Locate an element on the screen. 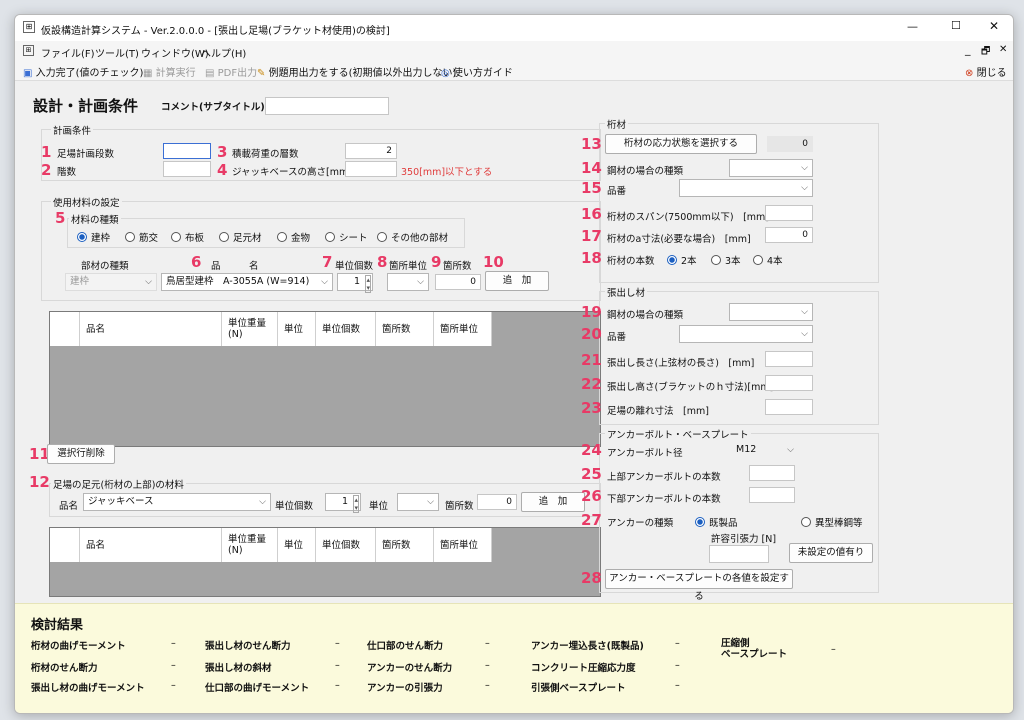 The image size is (1024, 720). number-21: 21 is located at coordinates (591, 360).